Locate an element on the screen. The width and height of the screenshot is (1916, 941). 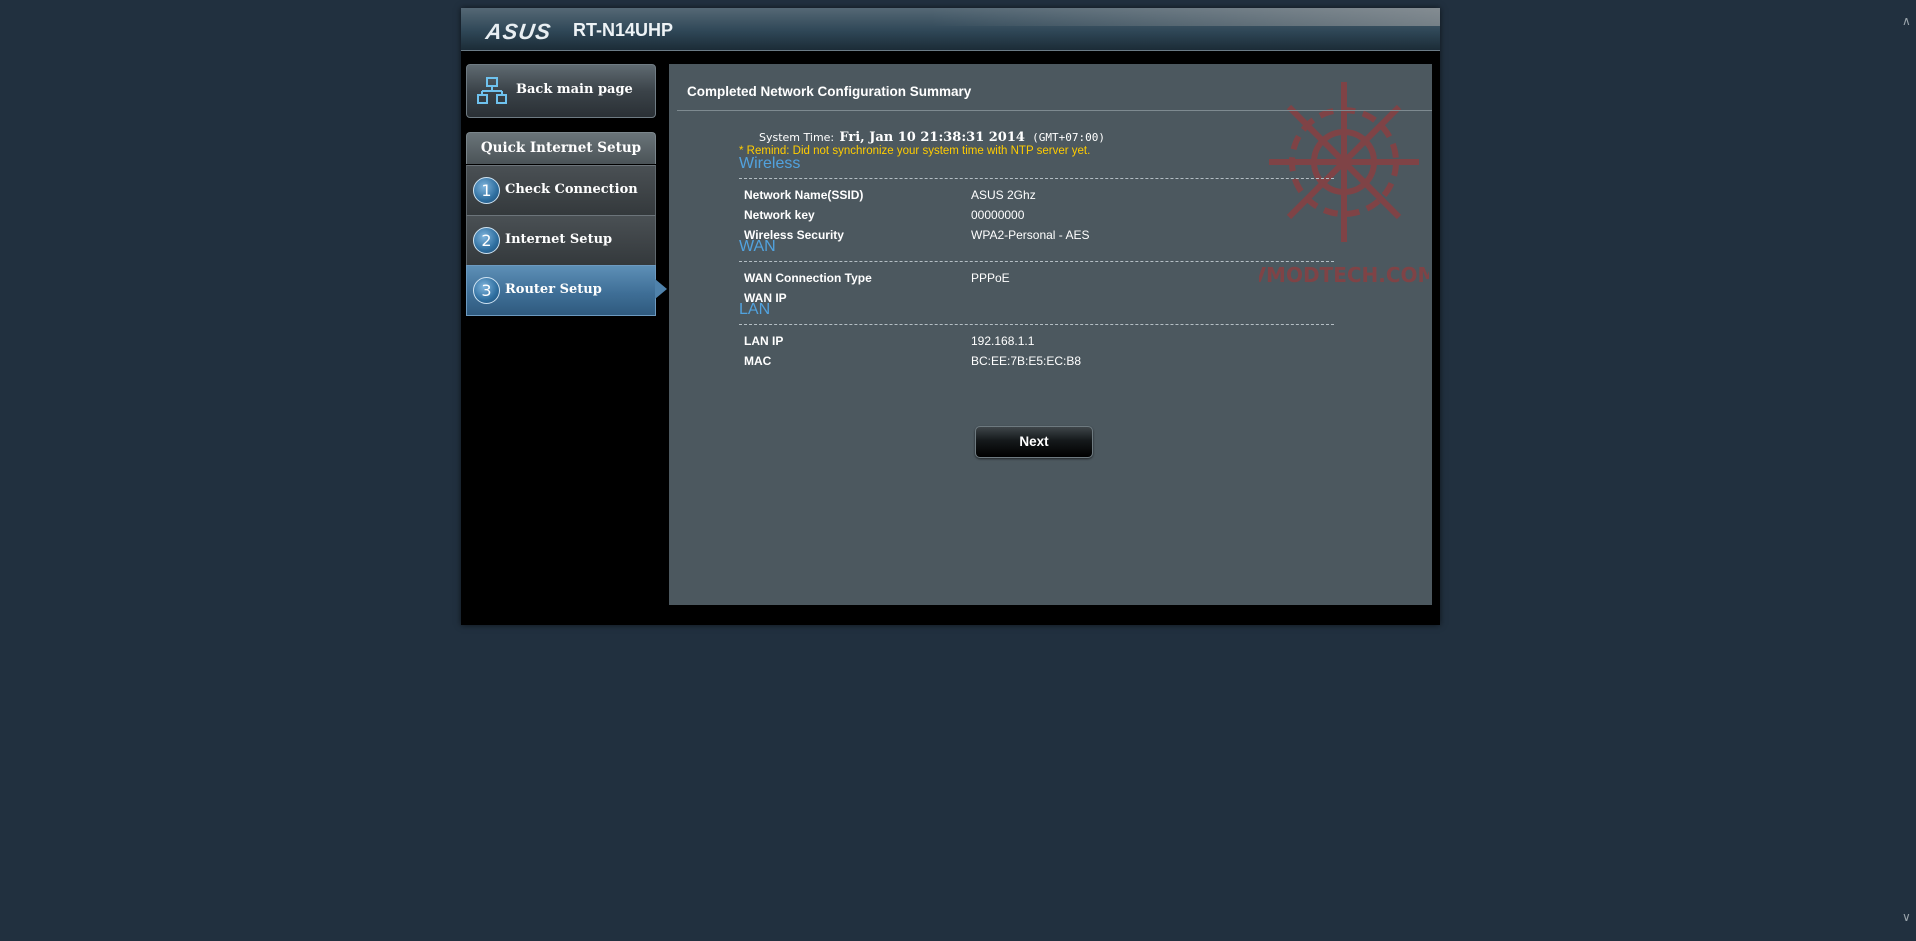
model-name: RT-N14UHP is located at coordinates (623, 30).